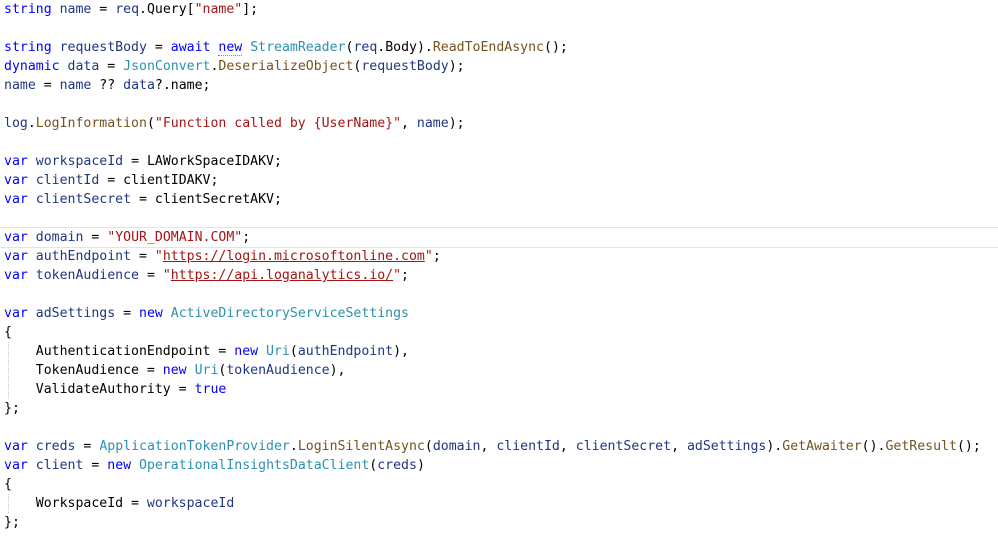  I want to click on code-token: Uri, so click(278, 351).